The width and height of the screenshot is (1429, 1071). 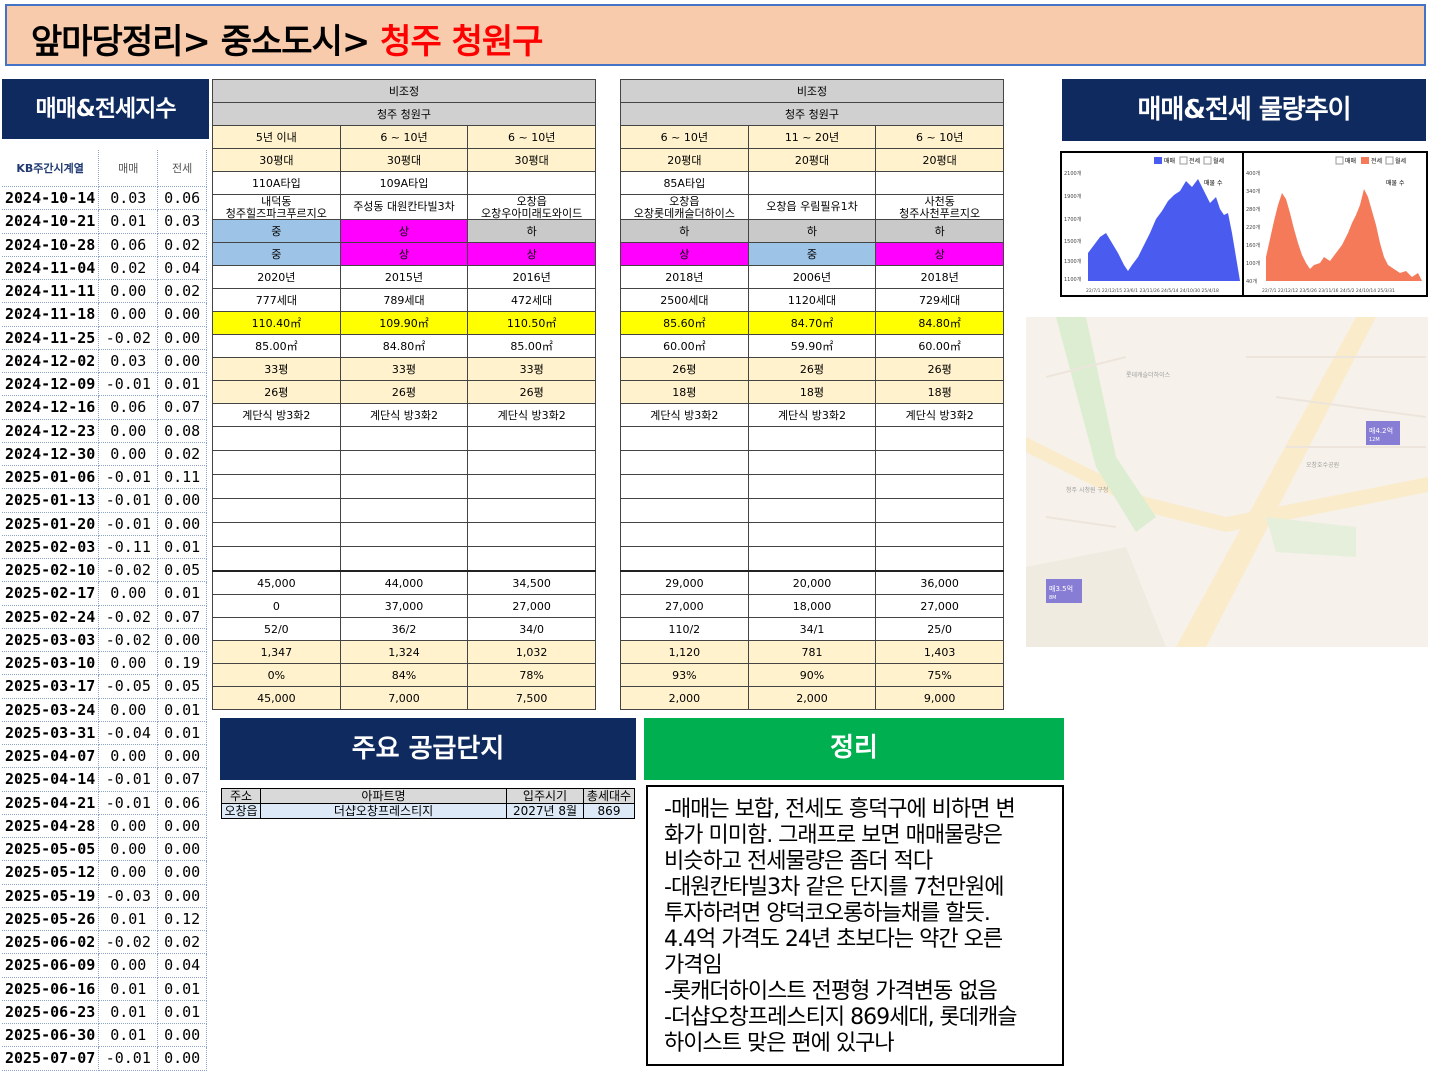 What do you see at coordinates (1253, 227) in the screenshot?
I see `chart2-ytick: 220개` at bounding box center [1253, 227].